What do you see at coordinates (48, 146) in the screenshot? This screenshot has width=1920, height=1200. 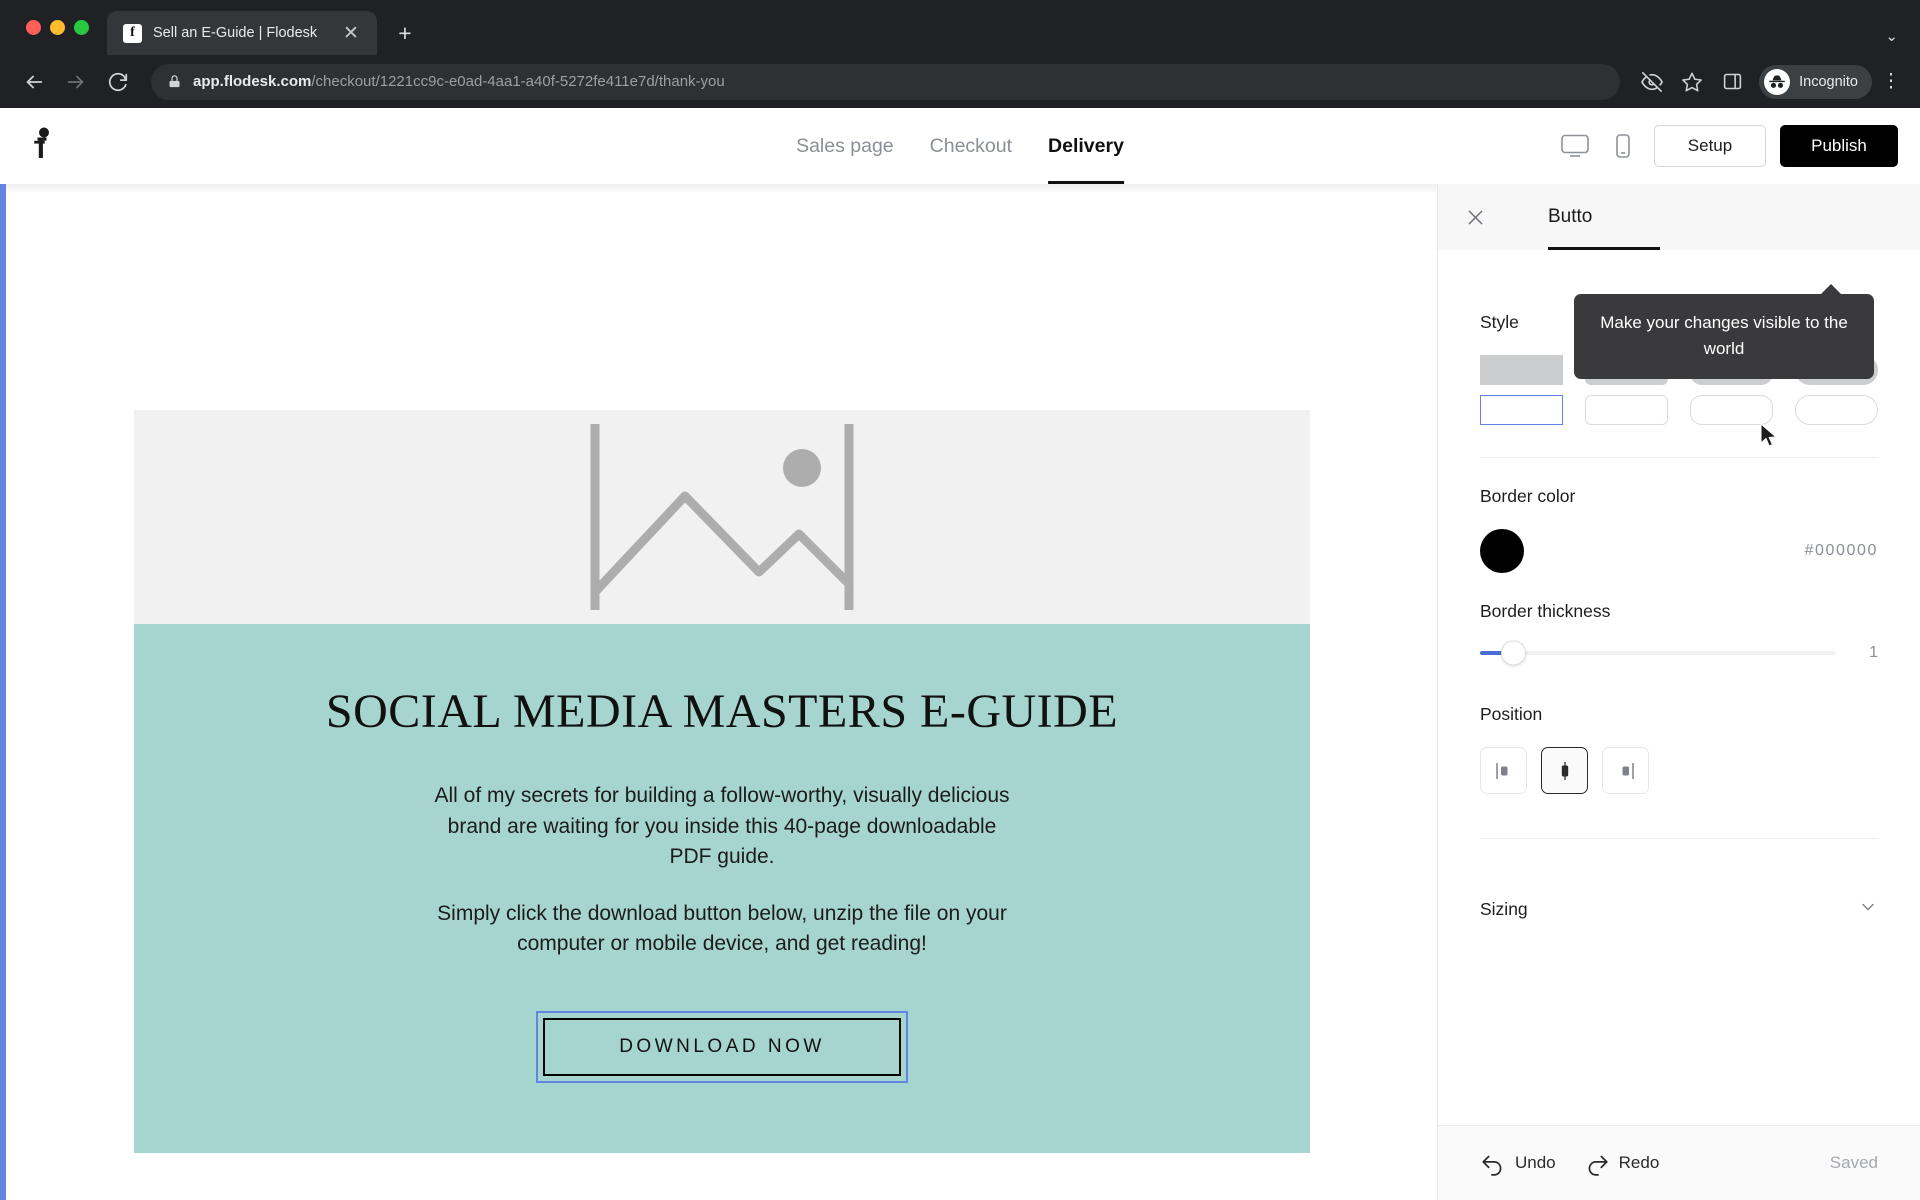 I see `flodesk-logo-icon` at bounding box center [48, 146].